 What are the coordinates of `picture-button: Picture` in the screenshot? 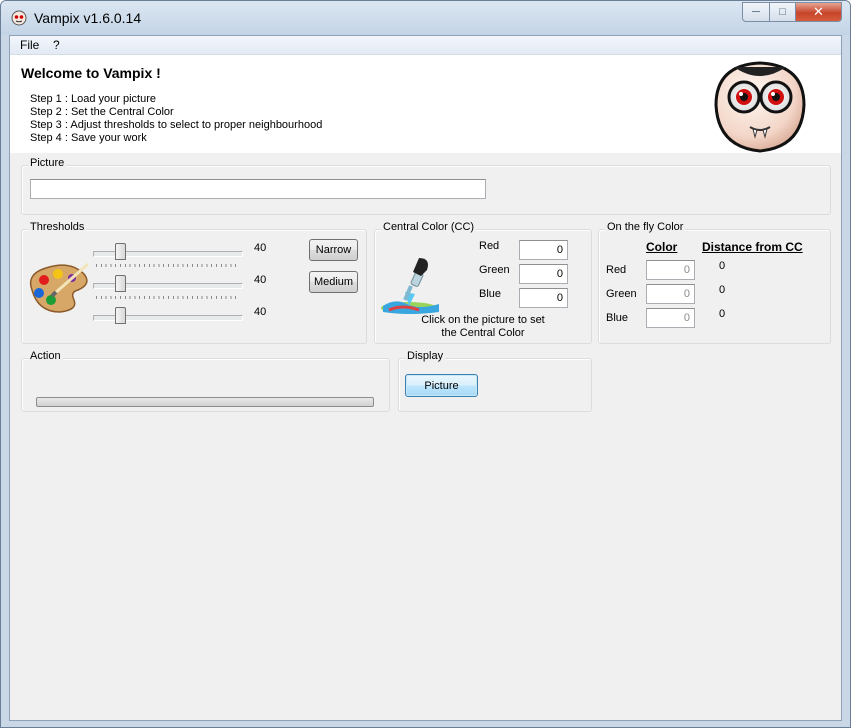 It's located at (441, 385).